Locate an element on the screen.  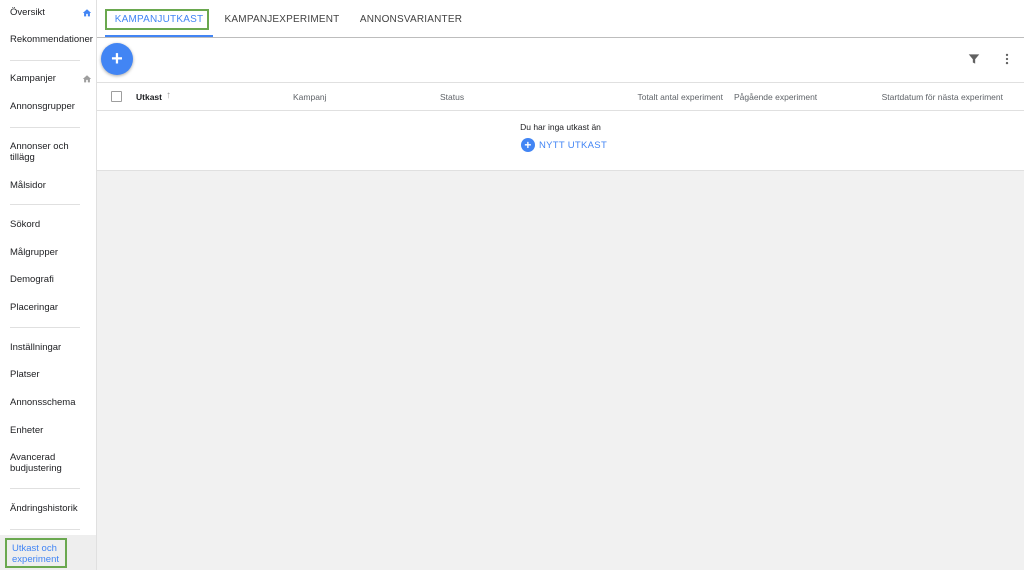
sidebar-item-campaigns: Kampanjer is located at coordinates (51, 78).